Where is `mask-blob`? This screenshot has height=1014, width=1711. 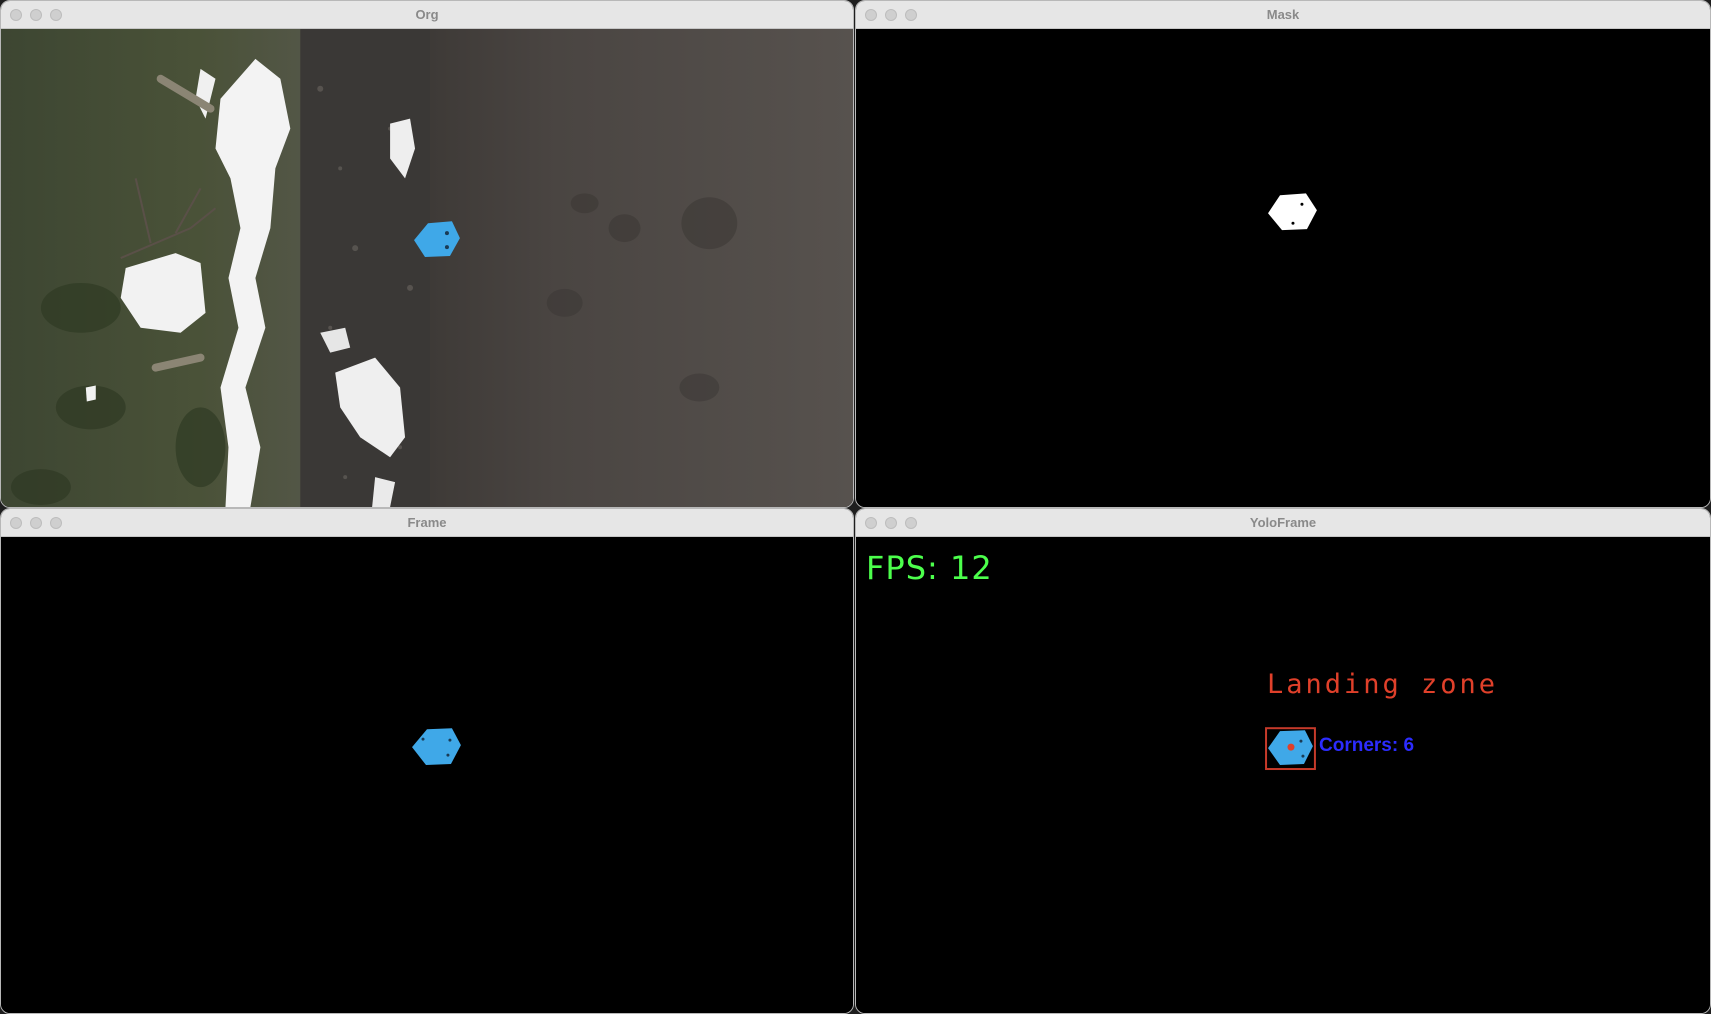 mask-blob is located at coordinates (1292, 212).